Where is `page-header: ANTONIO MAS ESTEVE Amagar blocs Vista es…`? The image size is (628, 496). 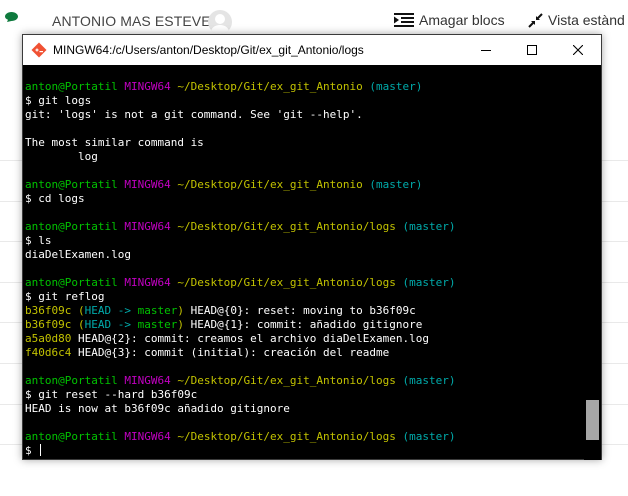
page-header: ANTONIO MAS ESTEVE Amagar blocs Vista es… is located at coordinates (314, 18).